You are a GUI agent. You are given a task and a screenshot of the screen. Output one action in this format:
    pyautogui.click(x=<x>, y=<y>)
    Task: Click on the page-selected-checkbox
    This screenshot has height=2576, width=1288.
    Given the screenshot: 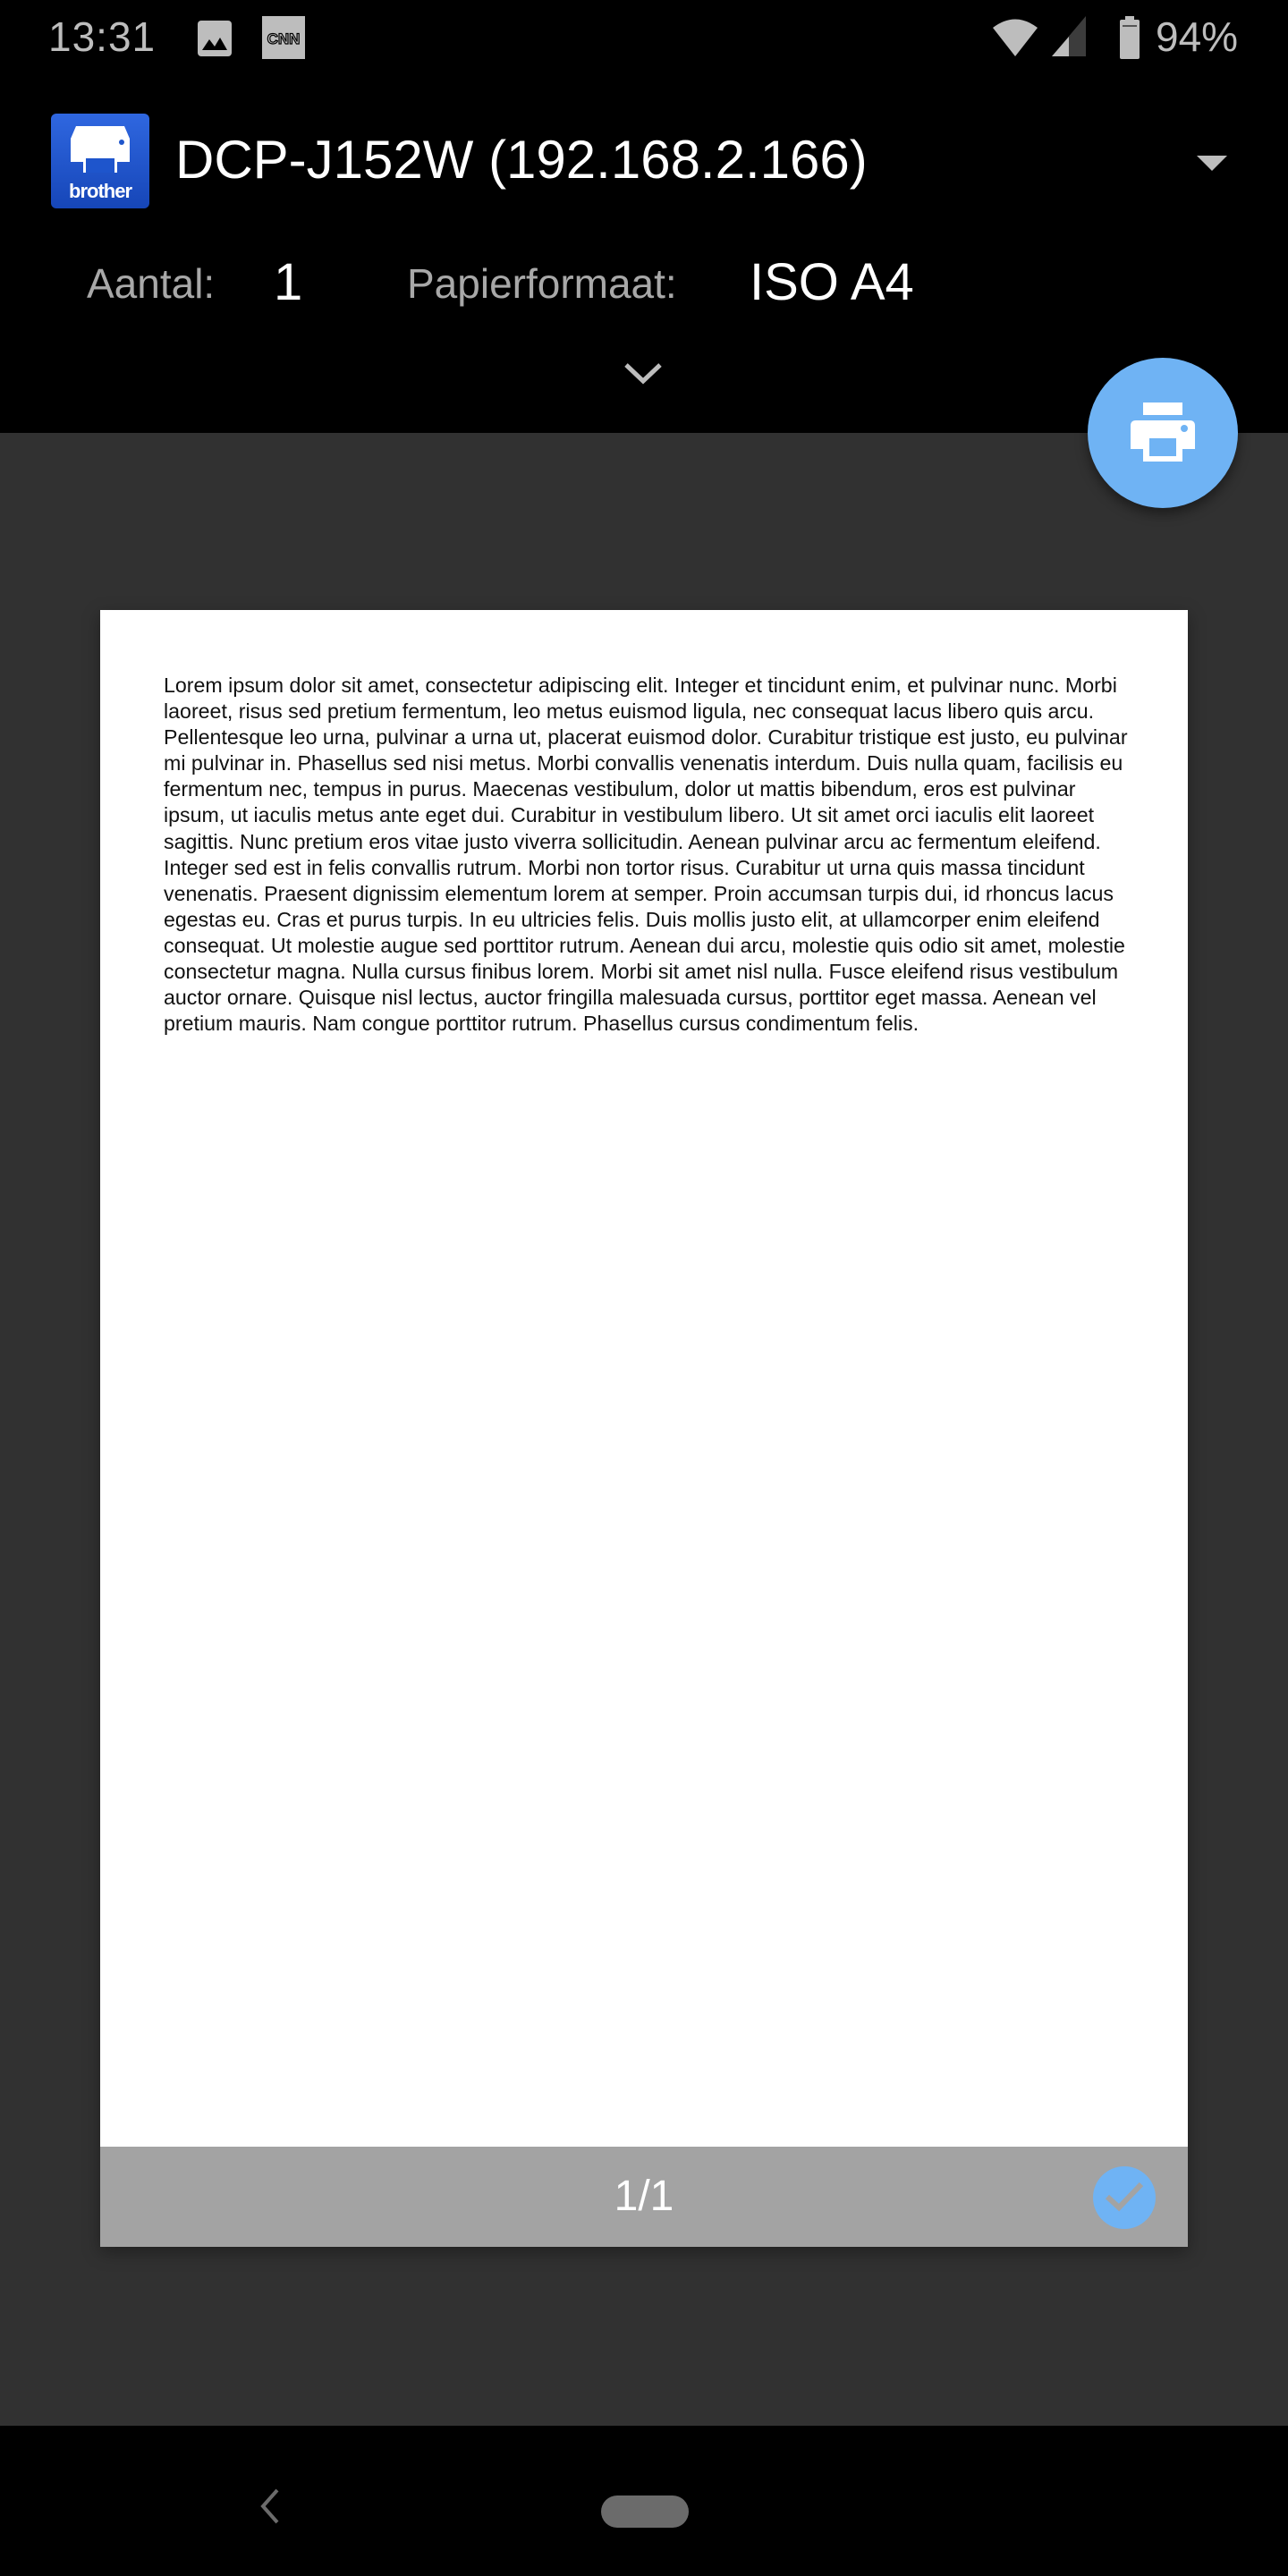 What is the action you would take?
    pyautogui.click(x=1124, y=2197)
    